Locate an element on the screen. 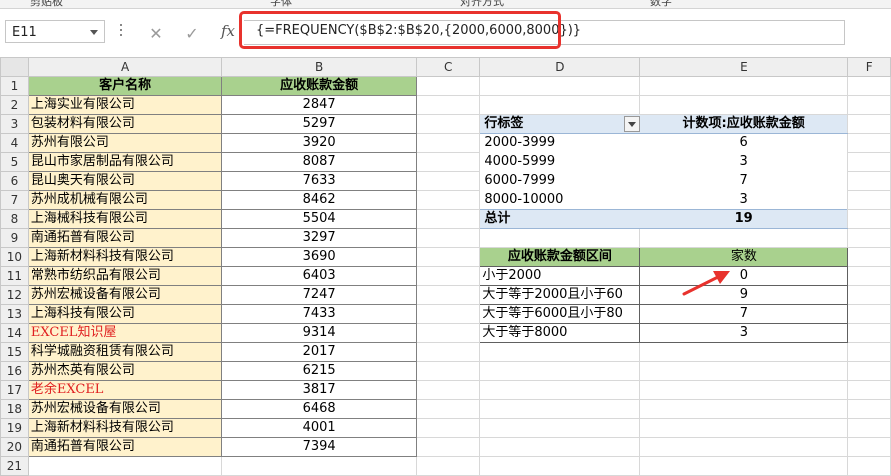 This screenshot has width=891, height=476. frequency-interval-cell: 小于2000 is located at coordinates (560, 276).